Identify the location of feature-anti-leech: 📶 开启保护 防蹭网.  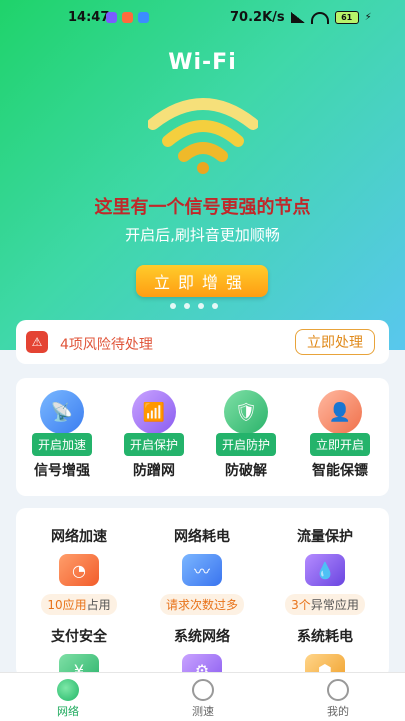
(154, 435).